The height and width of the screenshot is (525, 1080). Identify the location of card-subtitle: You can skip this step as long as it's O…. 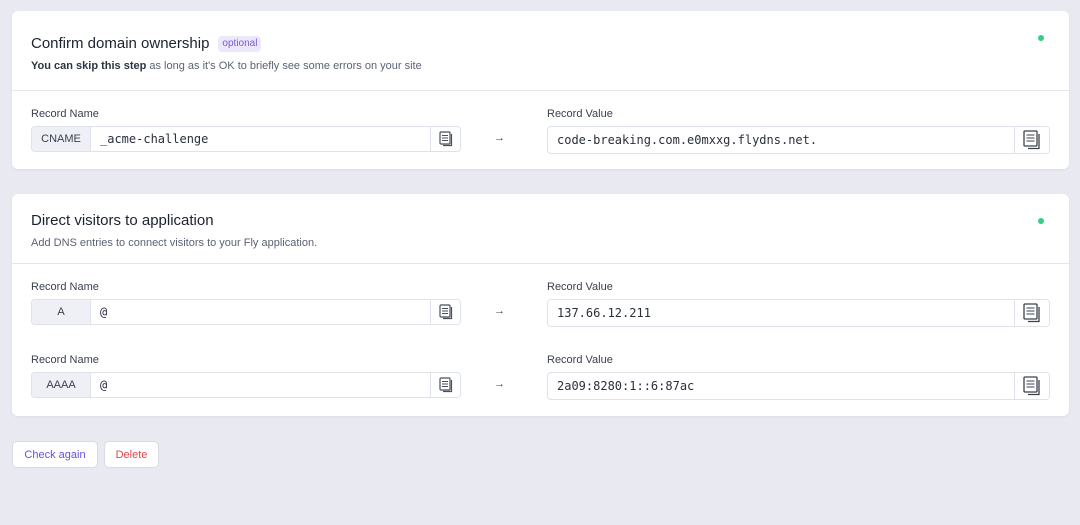
(540, 66).